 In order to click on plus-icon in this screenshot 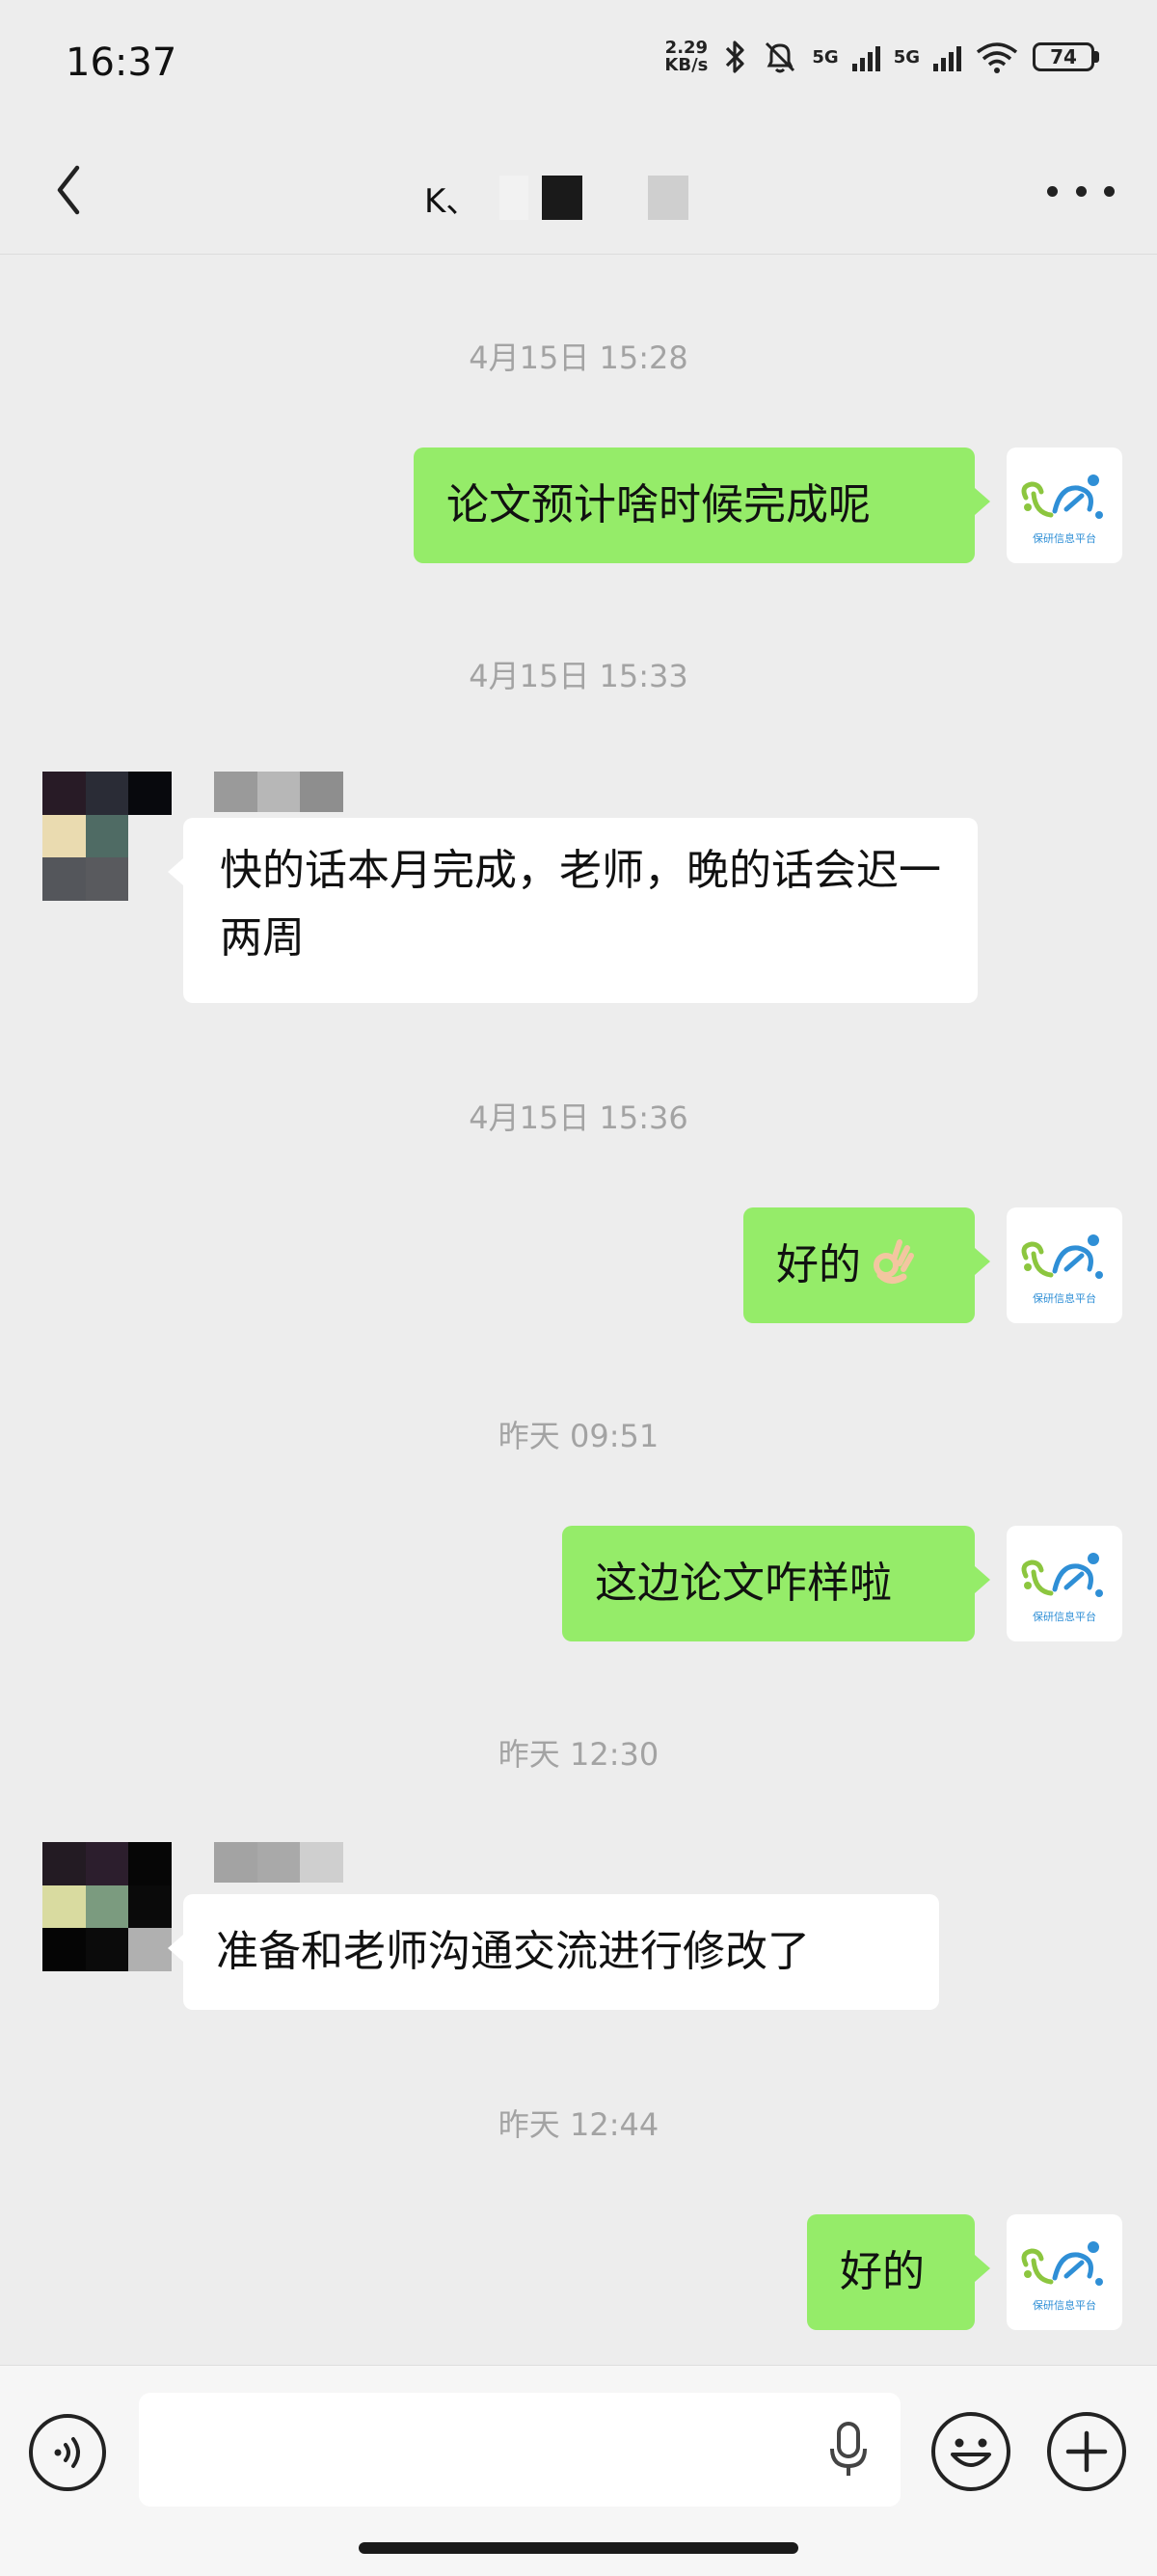, I will do `click(1086, 2451)`.